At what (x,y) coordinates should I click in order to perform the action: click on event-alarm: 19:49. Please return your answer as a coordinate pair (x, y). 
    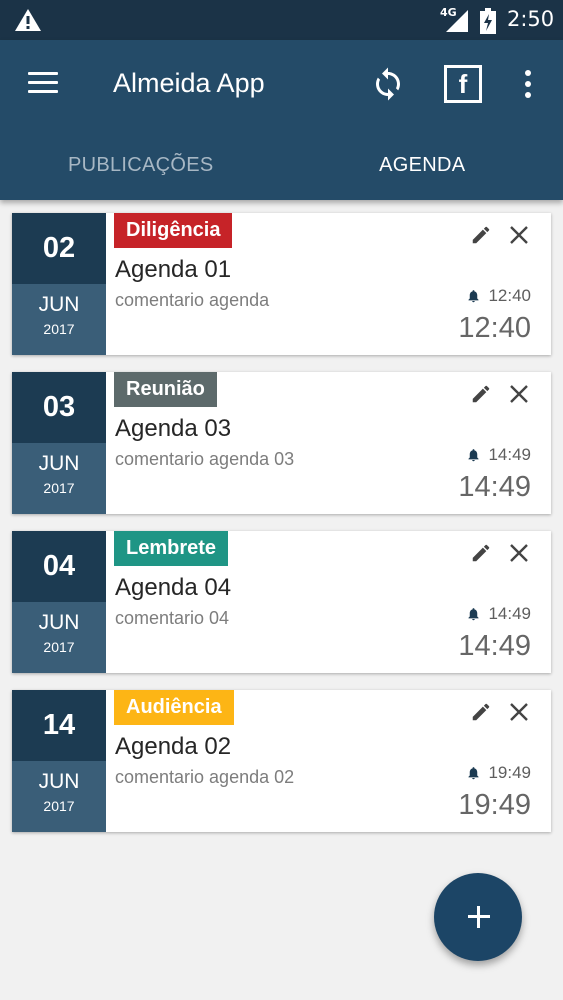
    Looking at the image, I should click on (498, 773).